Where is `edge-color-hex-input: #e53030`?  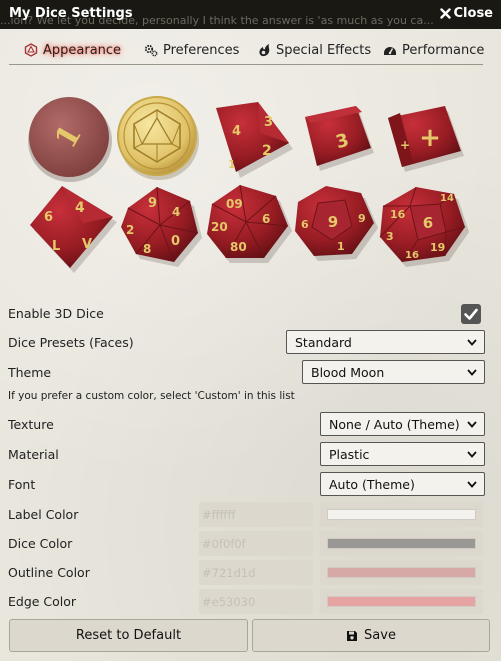 edge-color-hex-input: #e53030 is located at coordinates (256, 601).